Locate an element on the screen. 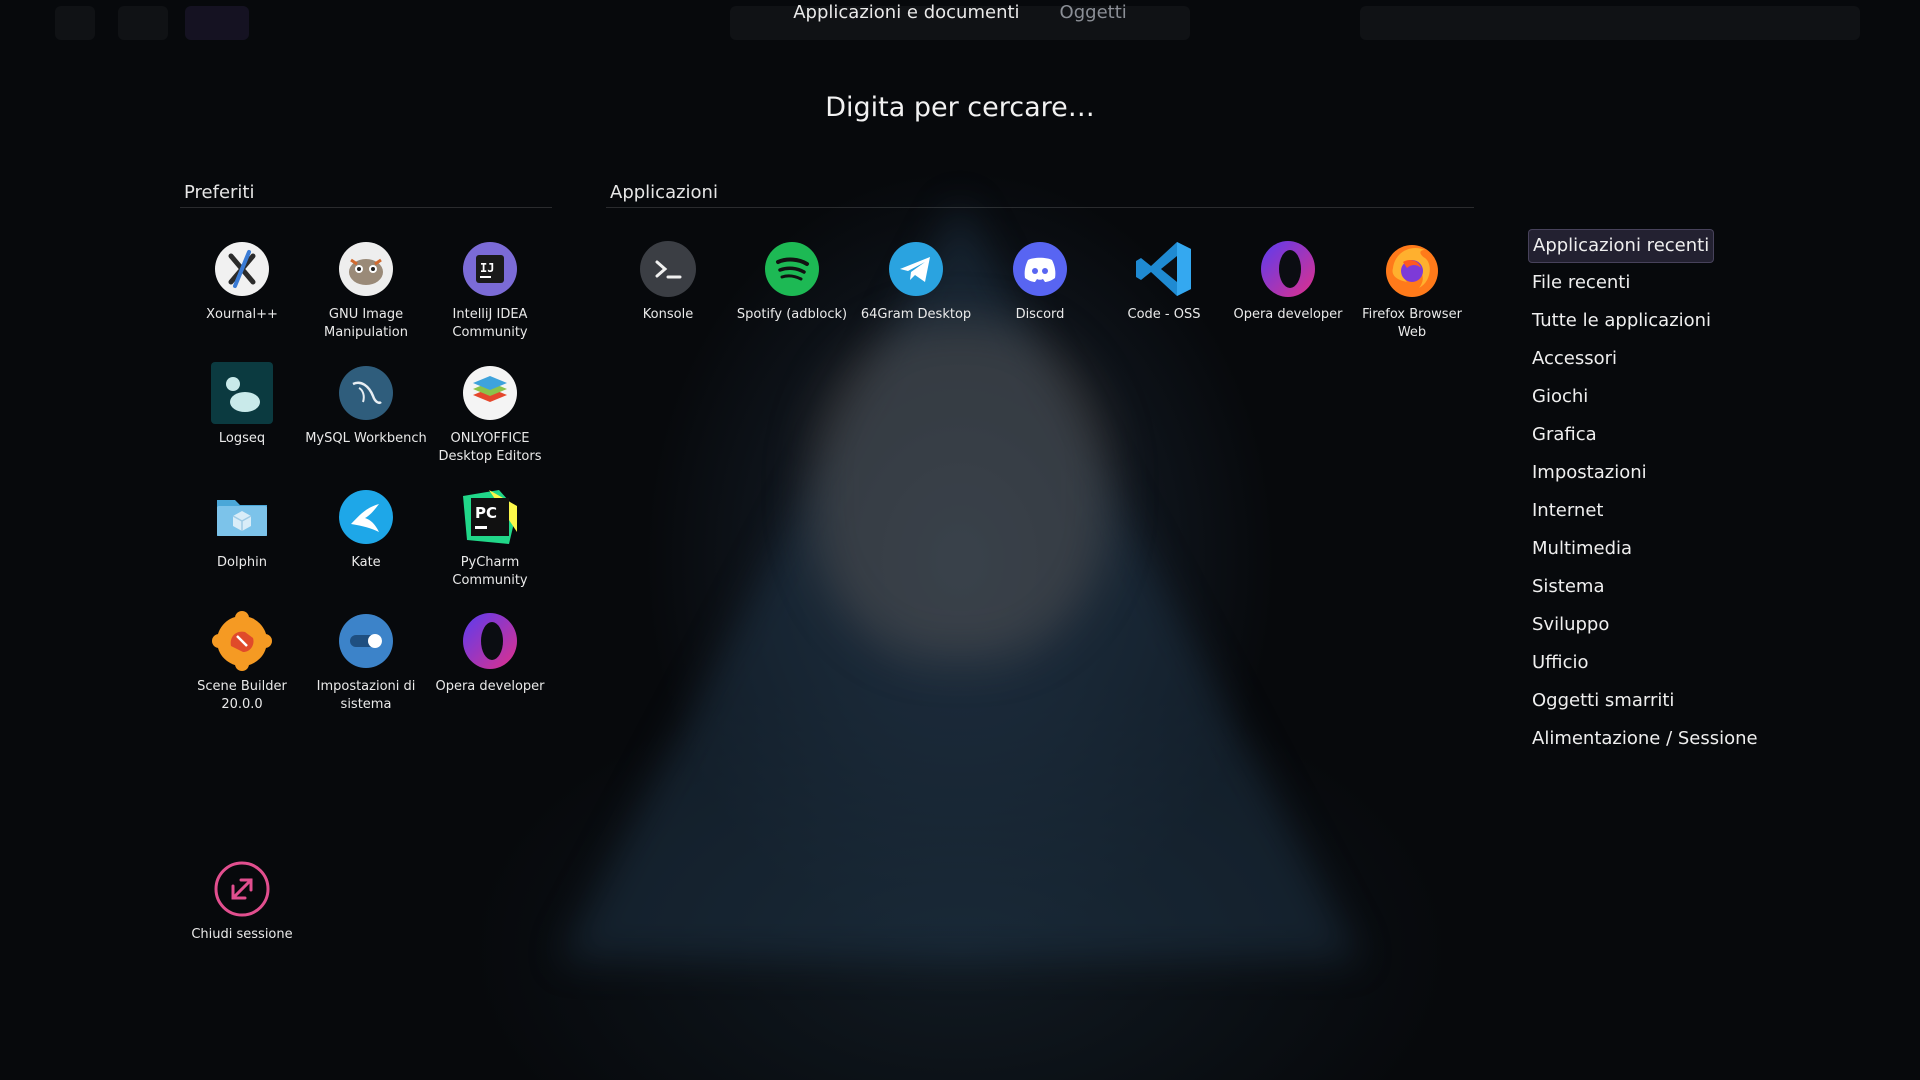 The height and width of the screenshot is (1080, 1920). favorite-kate: Kate is located at coordinates (366, 529).